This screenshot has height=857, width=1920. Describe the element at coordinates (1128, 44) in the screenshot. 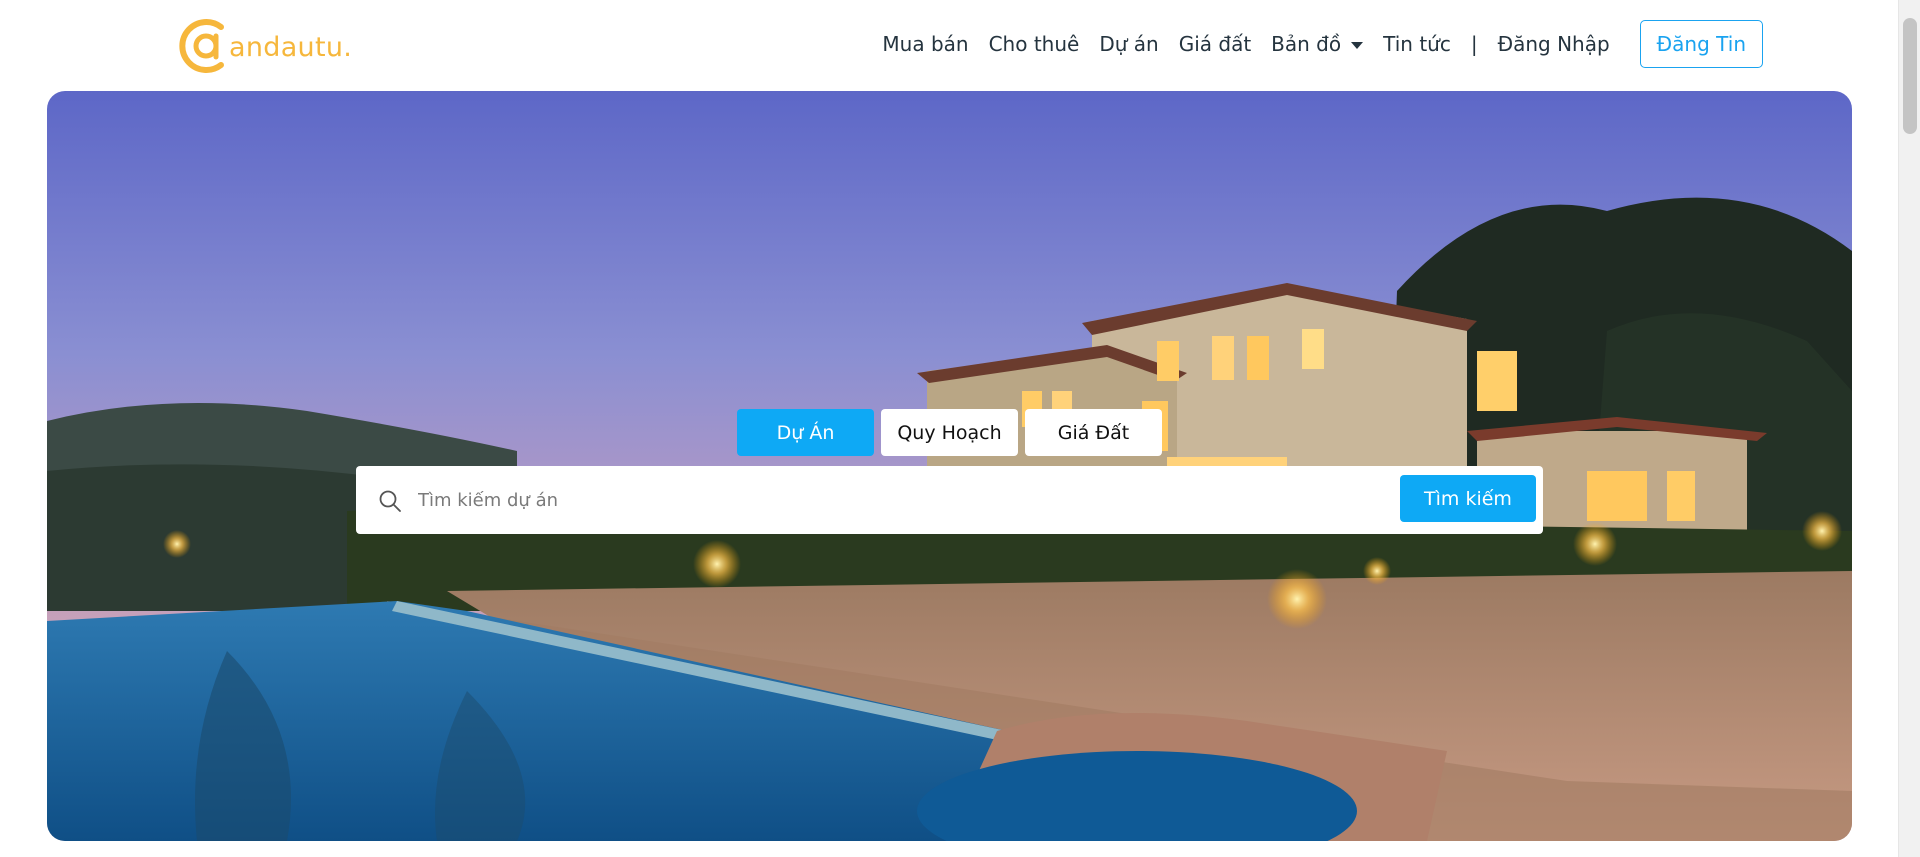

I see `nav-item-du-an: Dự án` at that location.